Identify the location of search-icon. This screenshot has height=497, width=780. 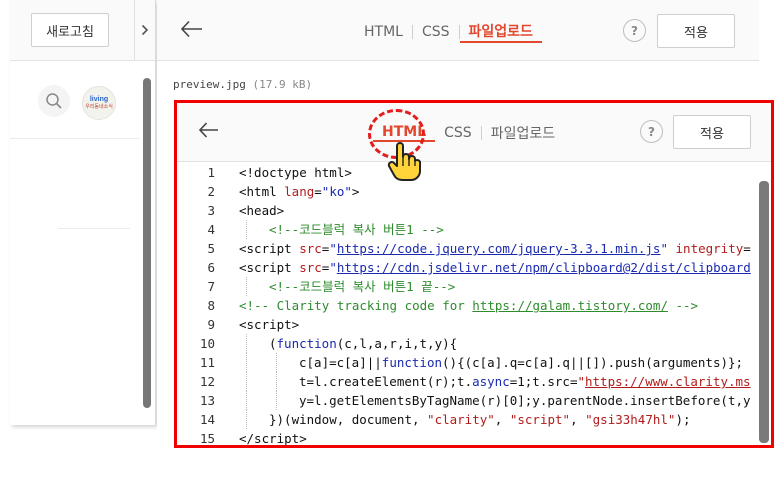
(54, 101).